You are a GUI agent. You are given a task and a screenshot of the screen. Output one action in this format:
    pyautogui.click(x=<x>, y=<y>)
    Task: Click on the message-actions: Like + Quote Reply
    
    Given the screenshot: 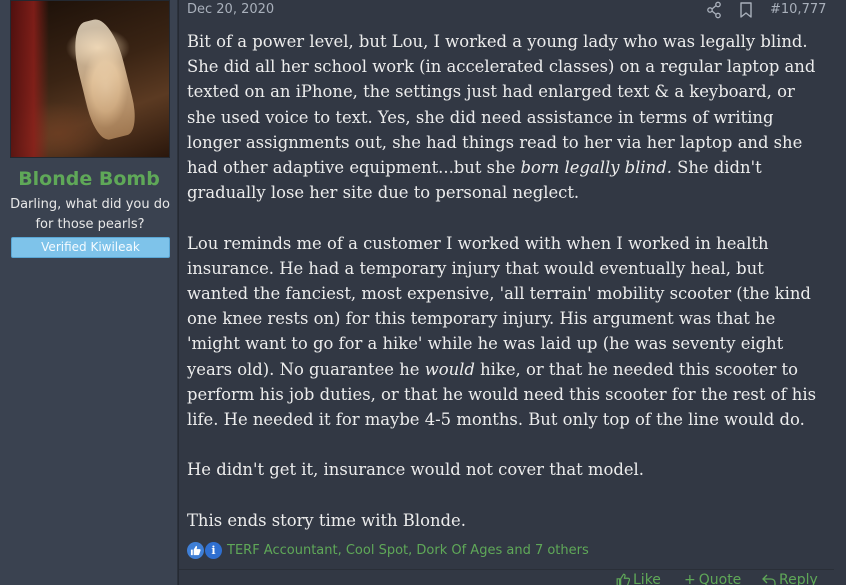 What is the action you would take?
    pyautogui.click(x=506, y=578)
    